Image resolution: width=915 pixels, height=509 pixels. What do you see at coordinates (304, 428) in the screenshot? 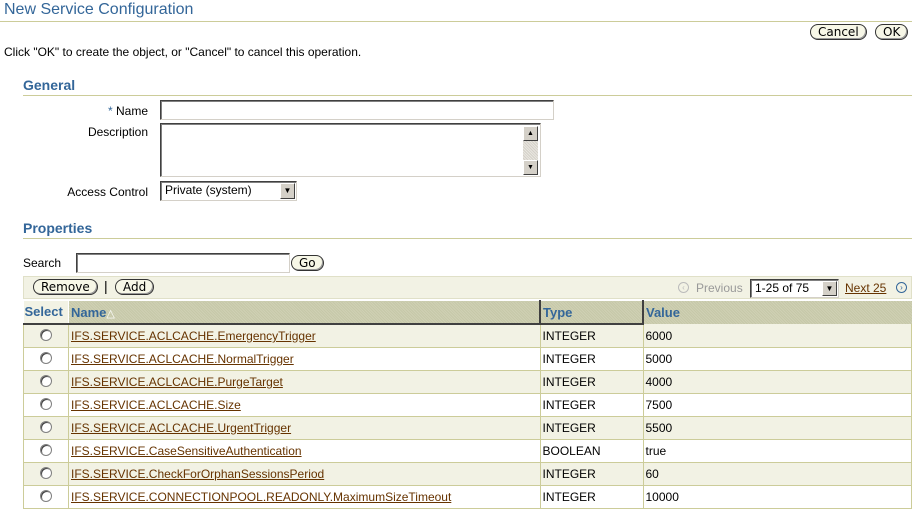
I see `name-cell: IFS.SERVICE.ACLCACHE.UrgentTrigger` at bounding box center [304, 428].